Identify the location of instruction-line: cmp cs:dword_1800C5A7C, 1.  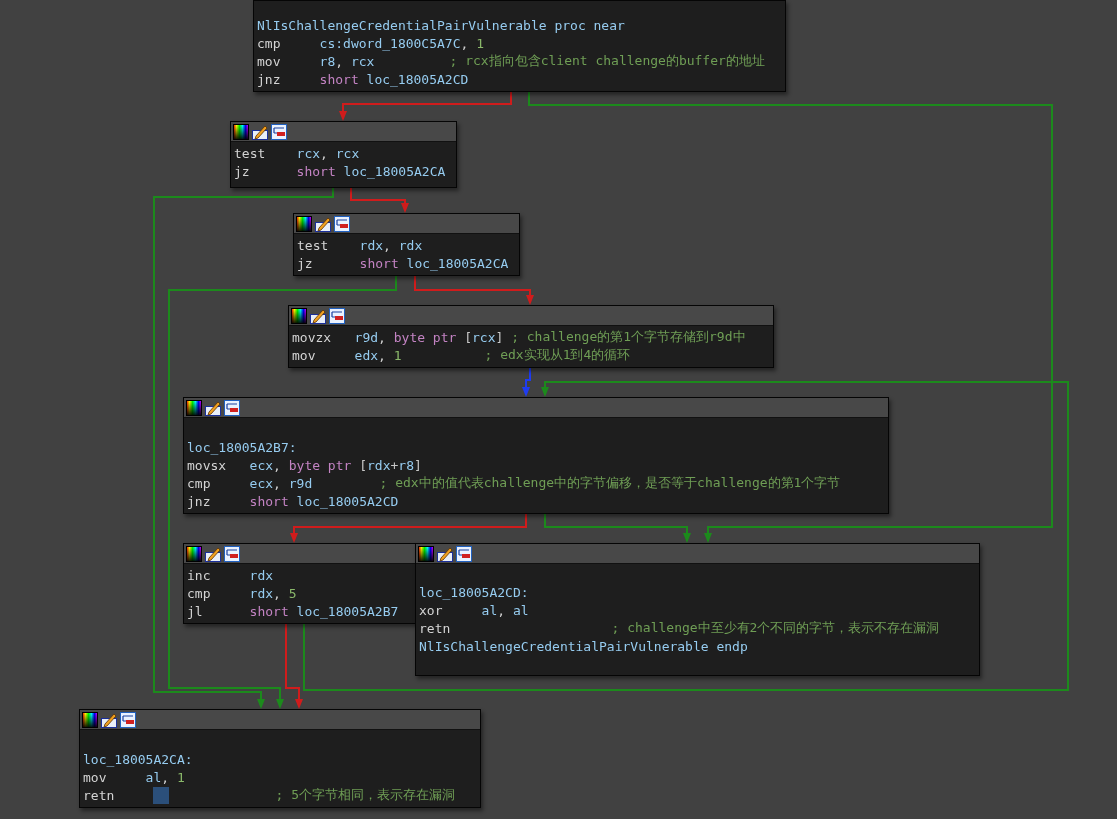
(370, 43).